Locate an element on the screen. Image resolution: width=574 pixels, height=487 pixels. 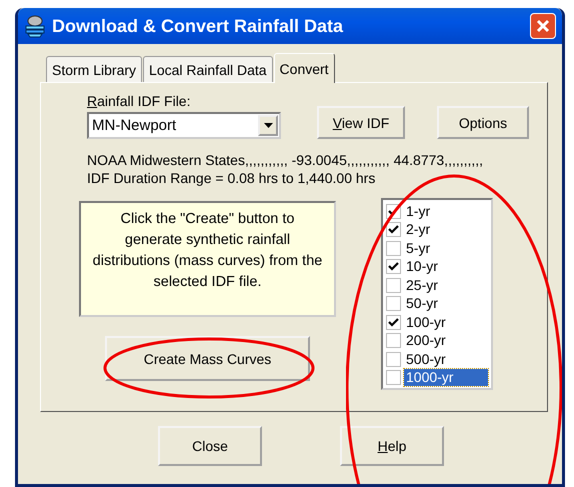
info-text: IDF Duration Range = 0.08 hrs to 1,440.00 hrs is located at coordinates (231, 178).